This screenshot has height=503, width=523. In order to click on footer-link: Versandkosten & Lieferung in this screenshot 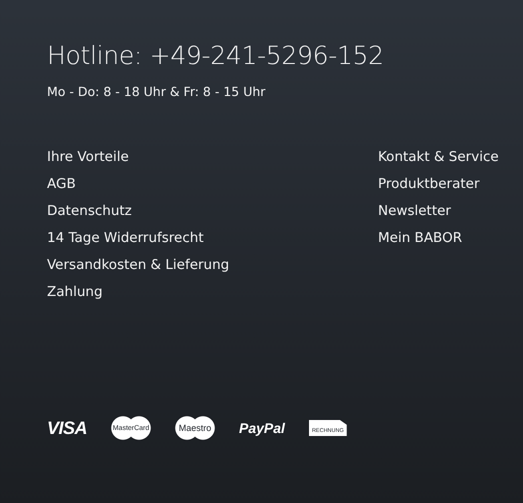, I will do `click(212, 265)`.